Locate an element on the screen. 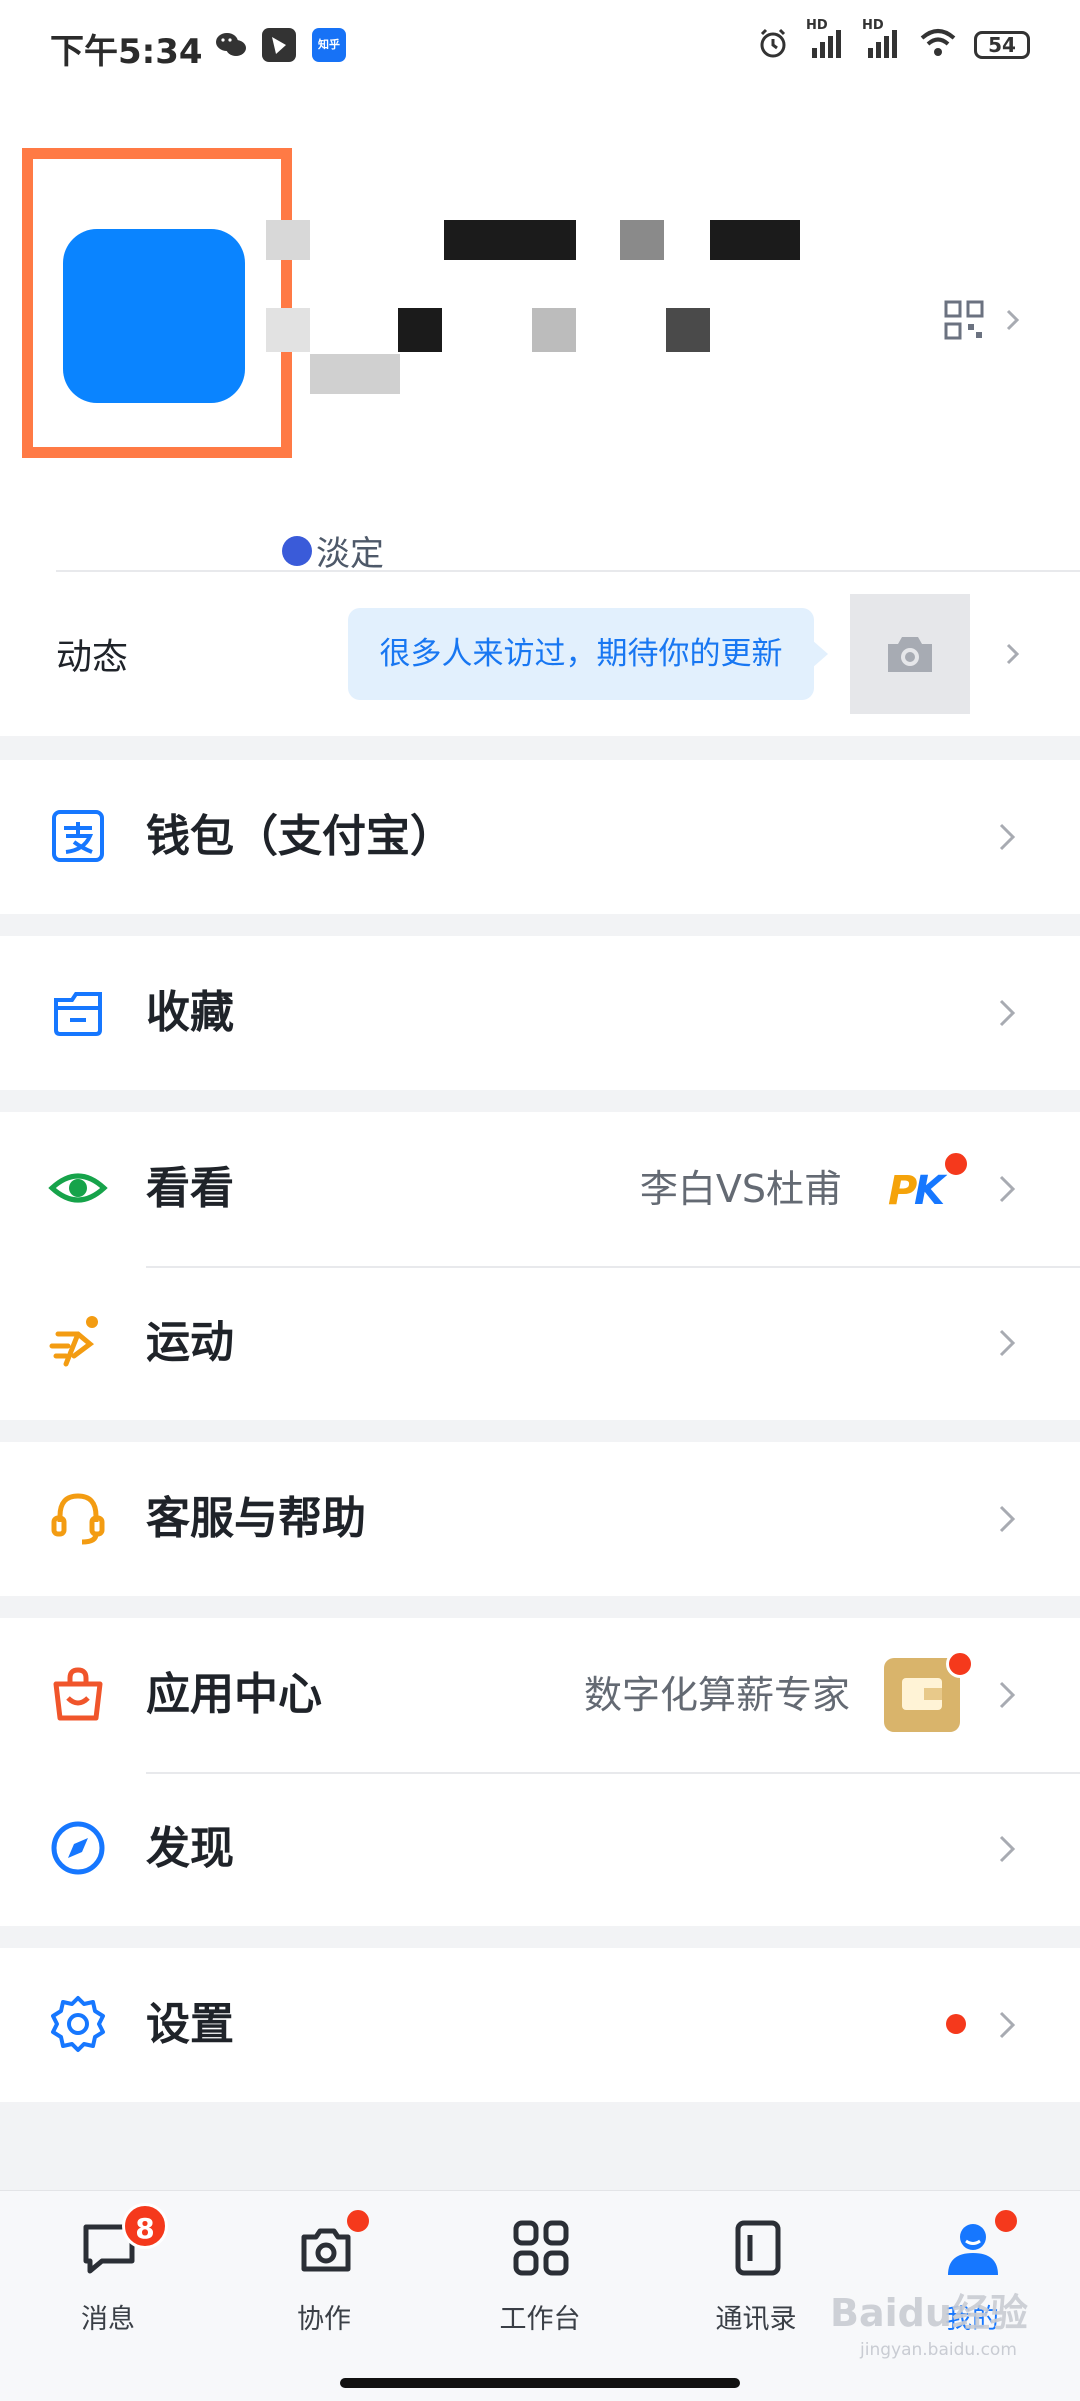 Image resolution: width=1080 pixels, height=2401 pixels. menu-item-wallet: 钱包（支付宝） is located at coordinates (540, 837).